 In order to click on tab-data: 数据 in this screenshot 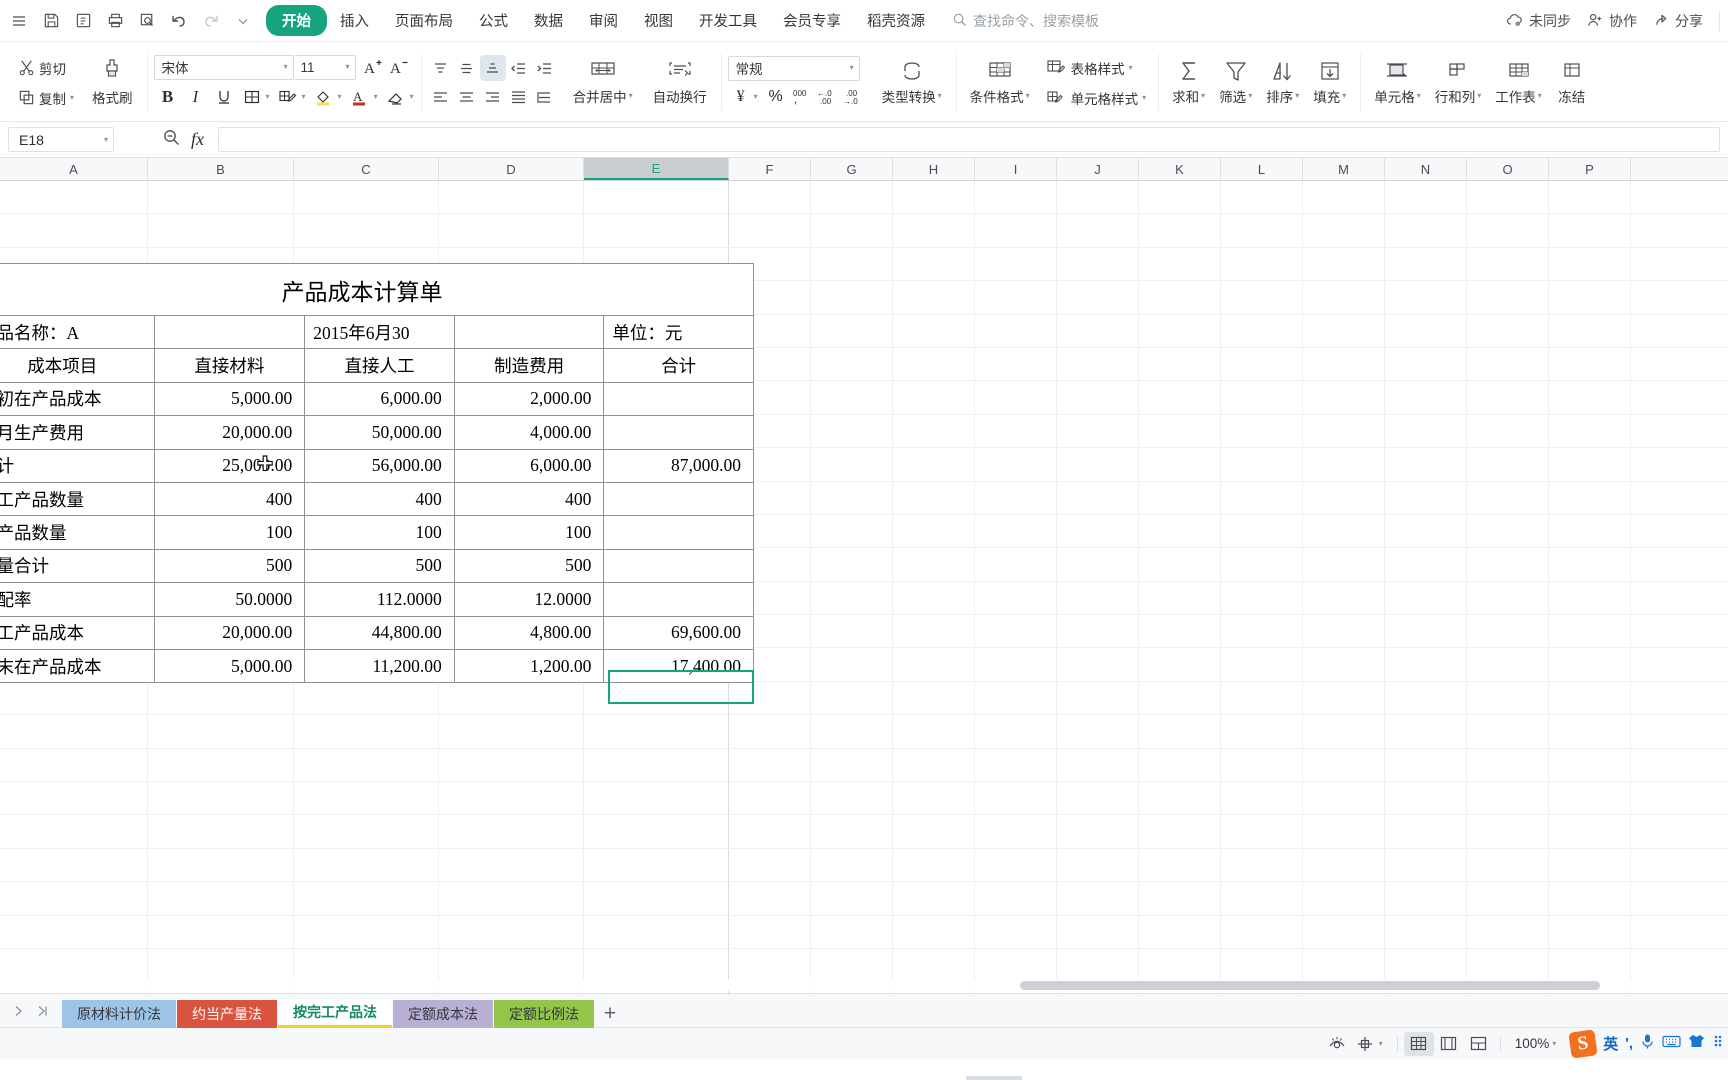, I will do `click(548, 20)`.